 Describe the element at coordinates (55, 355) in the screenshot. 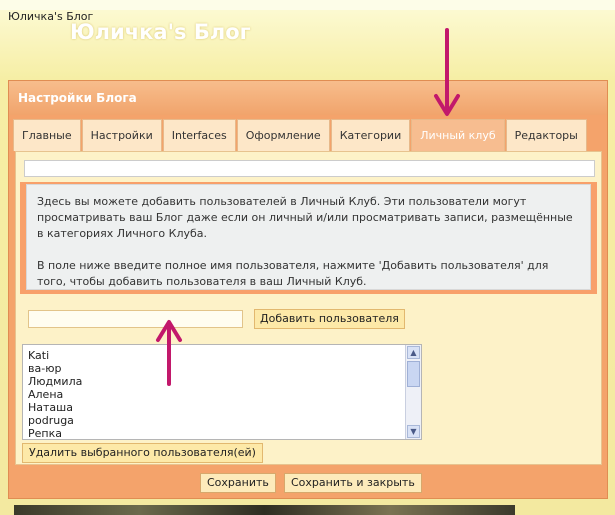

I see `list-item: Kati` at that location.